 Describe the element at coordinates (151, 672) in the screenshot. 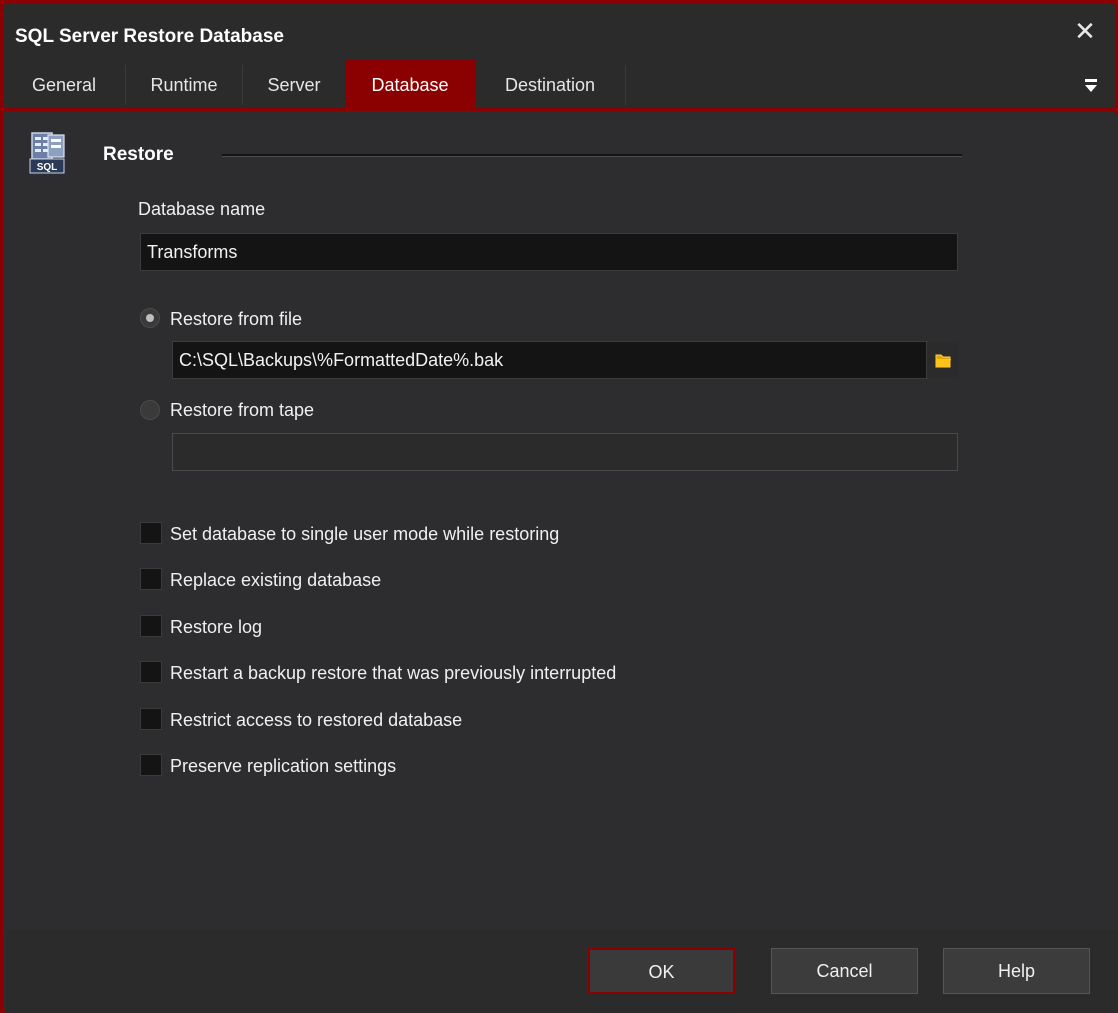

I see `restart-restore-checkbox` at that location.